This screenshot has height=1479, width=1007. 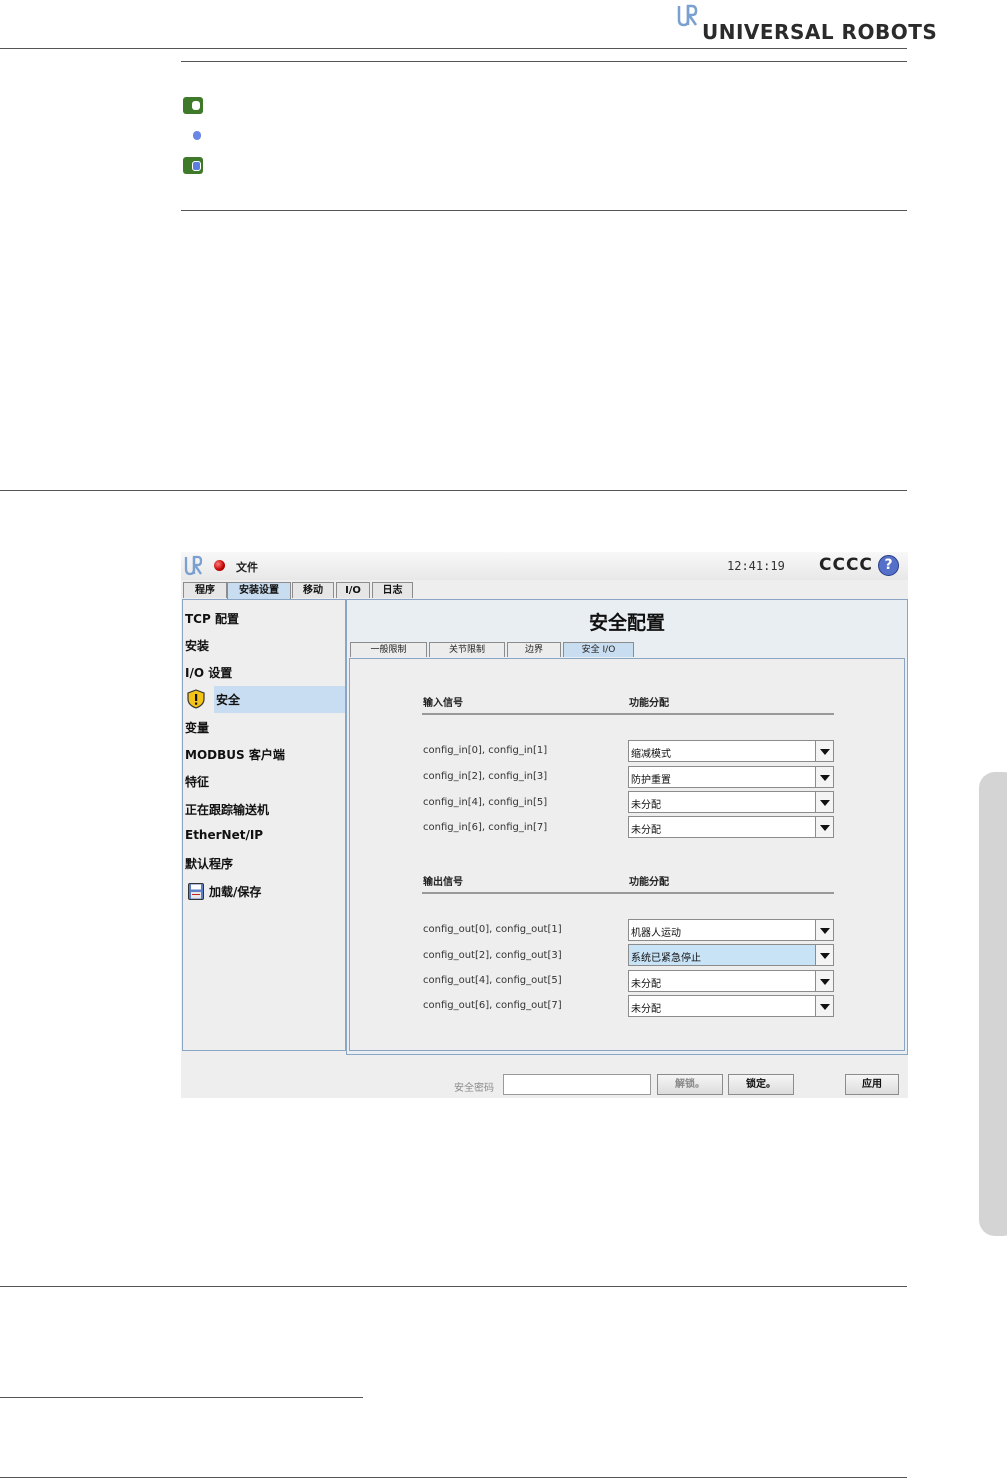 What do you see at coordinates (474, 1088) in the screenshot?
I see `safety-password-label: 安全密码` at bounding box center [474, 1088].